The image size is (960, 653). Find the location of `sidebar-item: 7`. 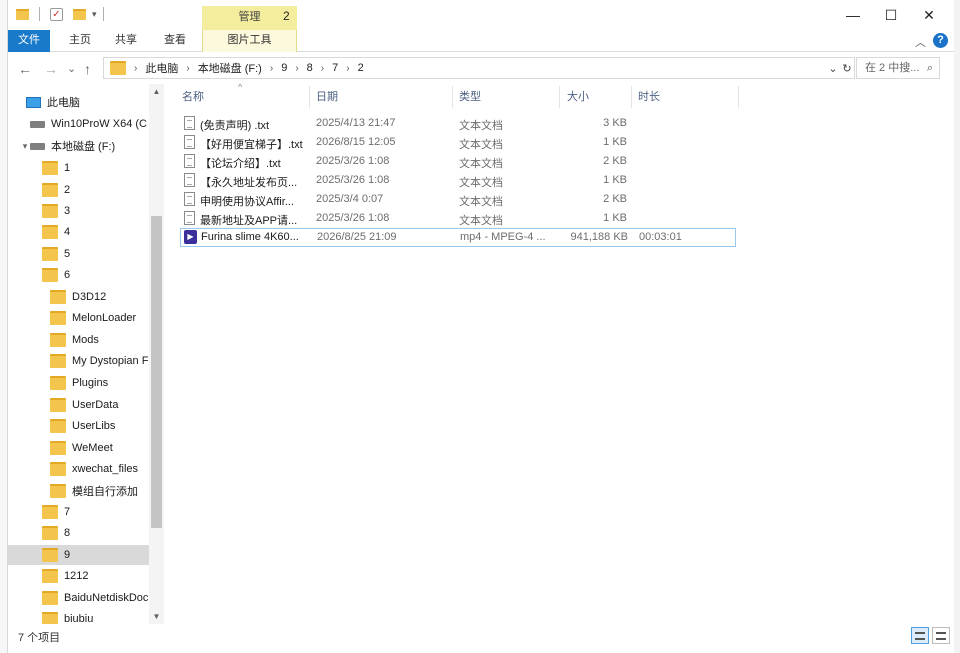

sidebar-item: 7 is located at coordinates (83, 512).